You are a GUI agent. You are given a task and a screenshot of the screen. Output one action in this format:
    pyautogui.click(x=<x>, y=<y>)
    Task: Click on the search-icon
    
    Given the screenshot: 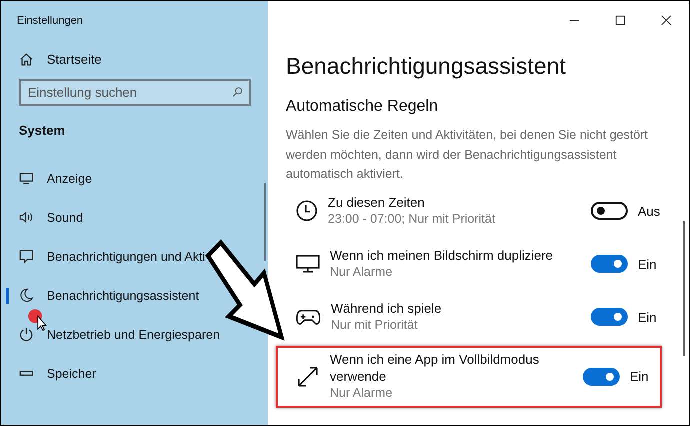 What is the action you would take?
    pyautogui.click(x=237, y=92)
    